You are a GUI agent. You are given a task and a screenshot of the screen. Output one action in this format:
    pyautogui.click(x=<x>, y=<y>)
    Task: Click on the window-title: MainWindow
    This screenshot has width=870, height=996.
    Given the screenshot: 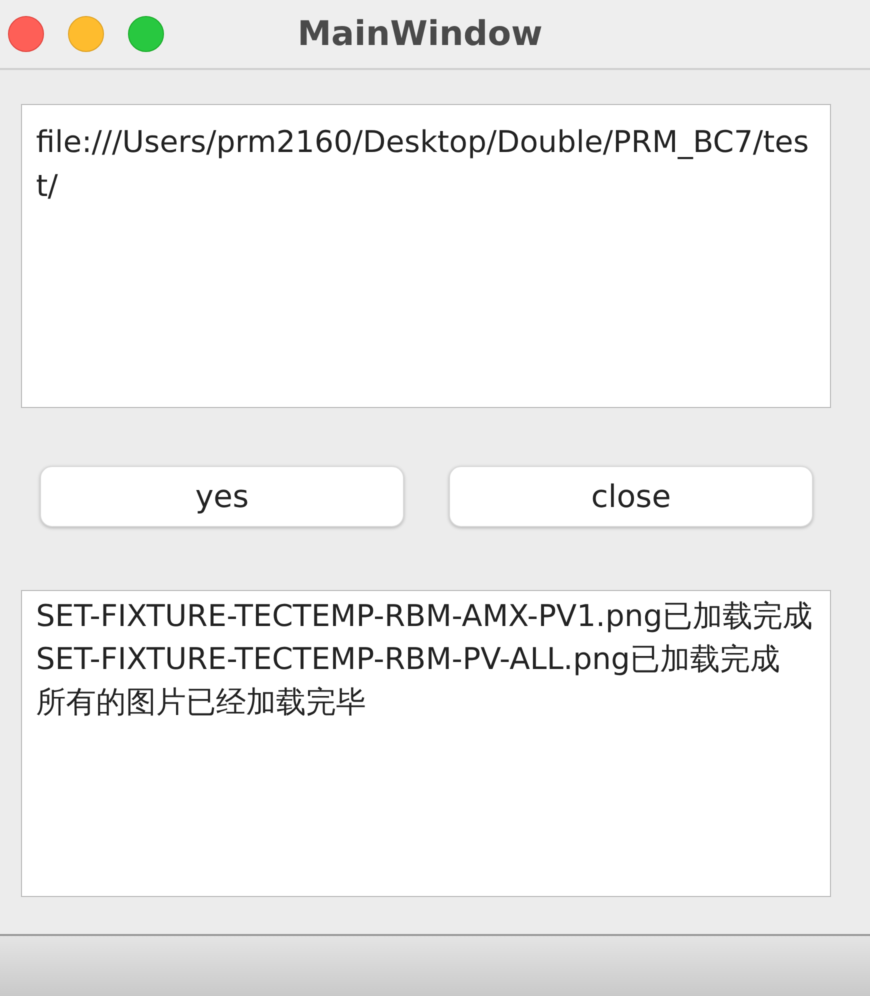 What is the action you would take?
    pyautogui.click(x=420, y=34)
    